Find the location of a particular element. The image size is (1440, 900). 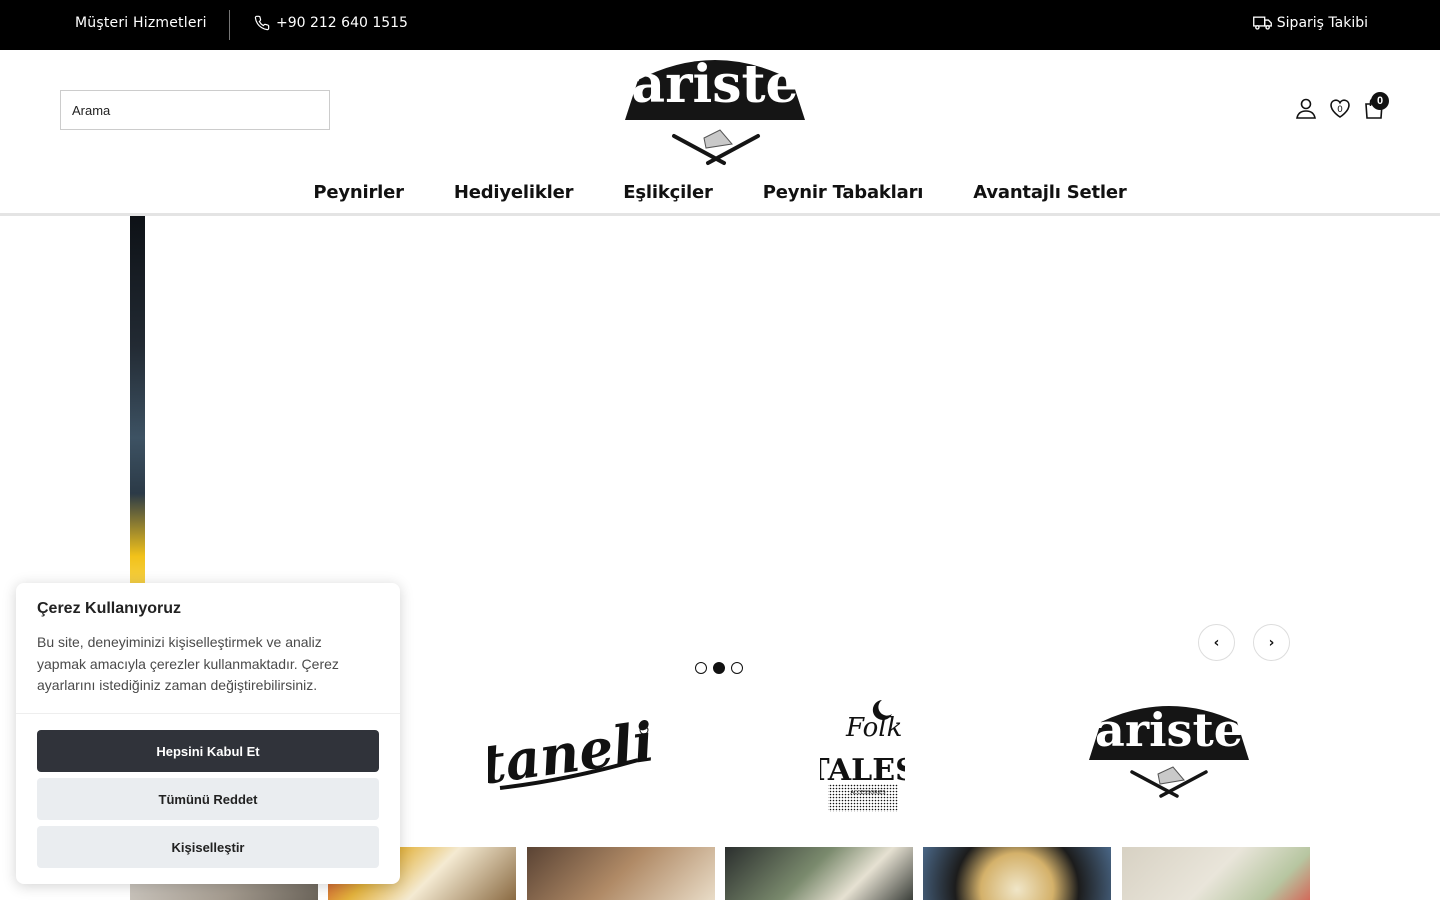

svg-text: TALES is located at coordinates (862, 770).